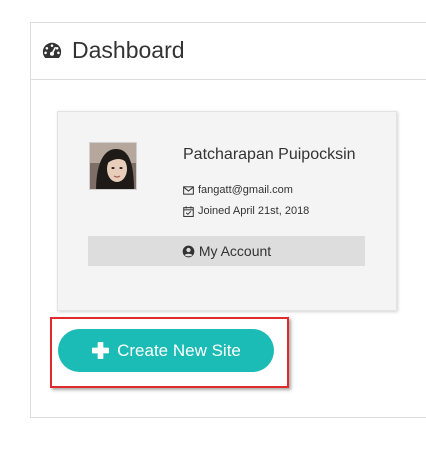 The width and height of the screenshot is (426, 456). What do you see at coordinates (228, 51) in the screenshot?
I see `panel-header: Dashboard` at bounding box center [228, 51].